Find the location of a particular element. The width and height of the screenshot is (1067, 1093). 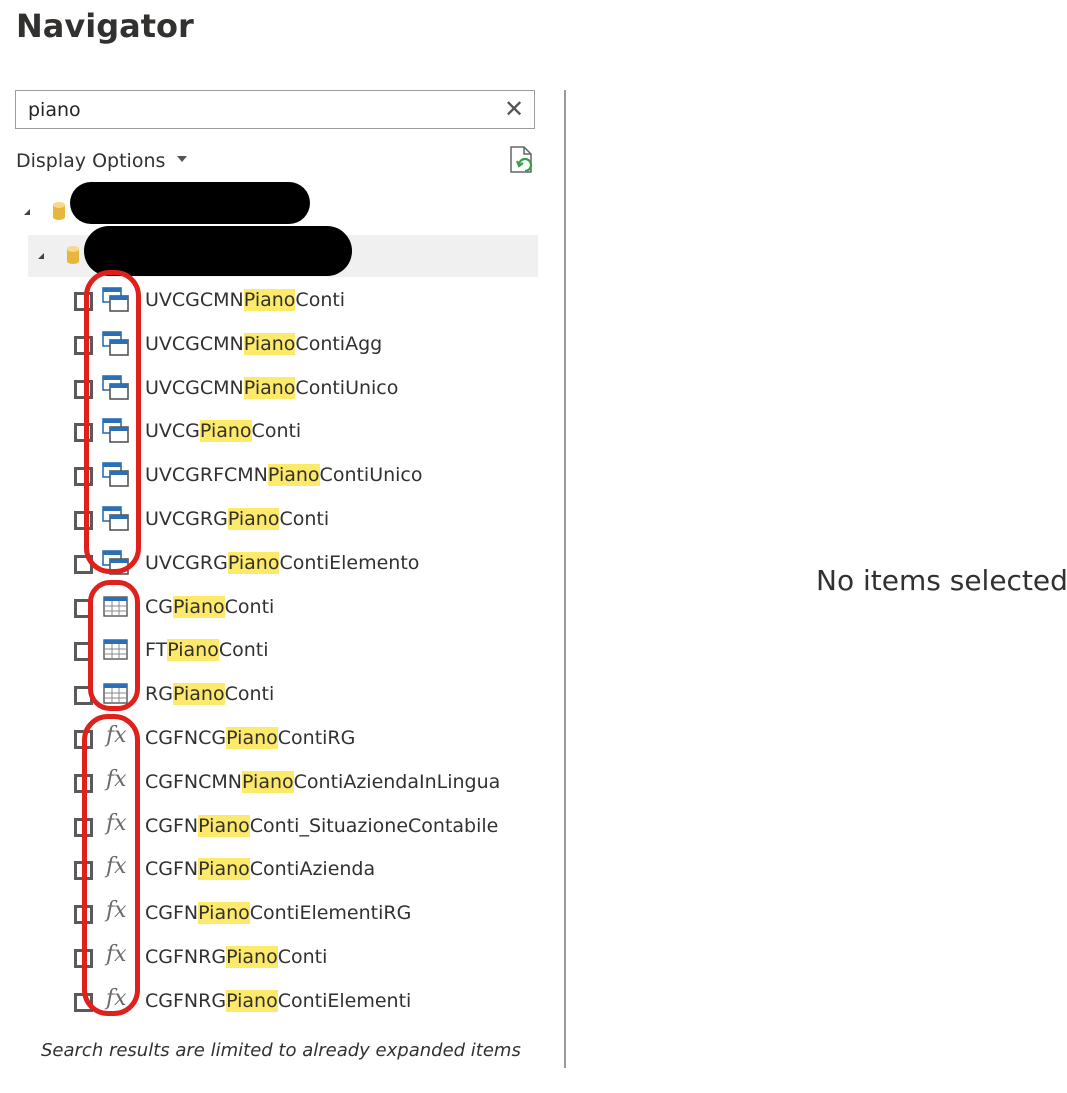

item-label: UVCGPianoConti is located at coordinates (223, 431).